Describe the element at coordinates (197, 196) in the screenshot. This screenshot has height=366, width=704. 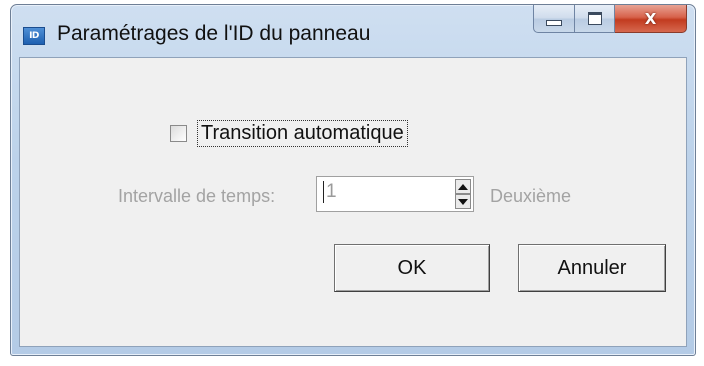
I see `interval-label: Intervalle de temps:` at that location.